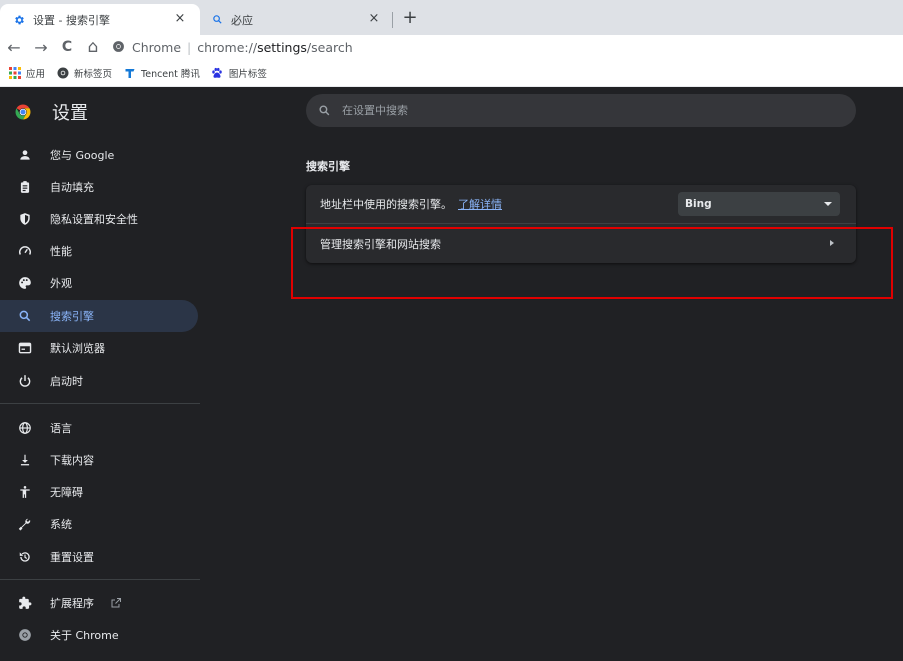  What do you see at coordinates (328, 166) in the screenshot?
I see `section-title: 搜索引擎` at bounding box center [328, 166].